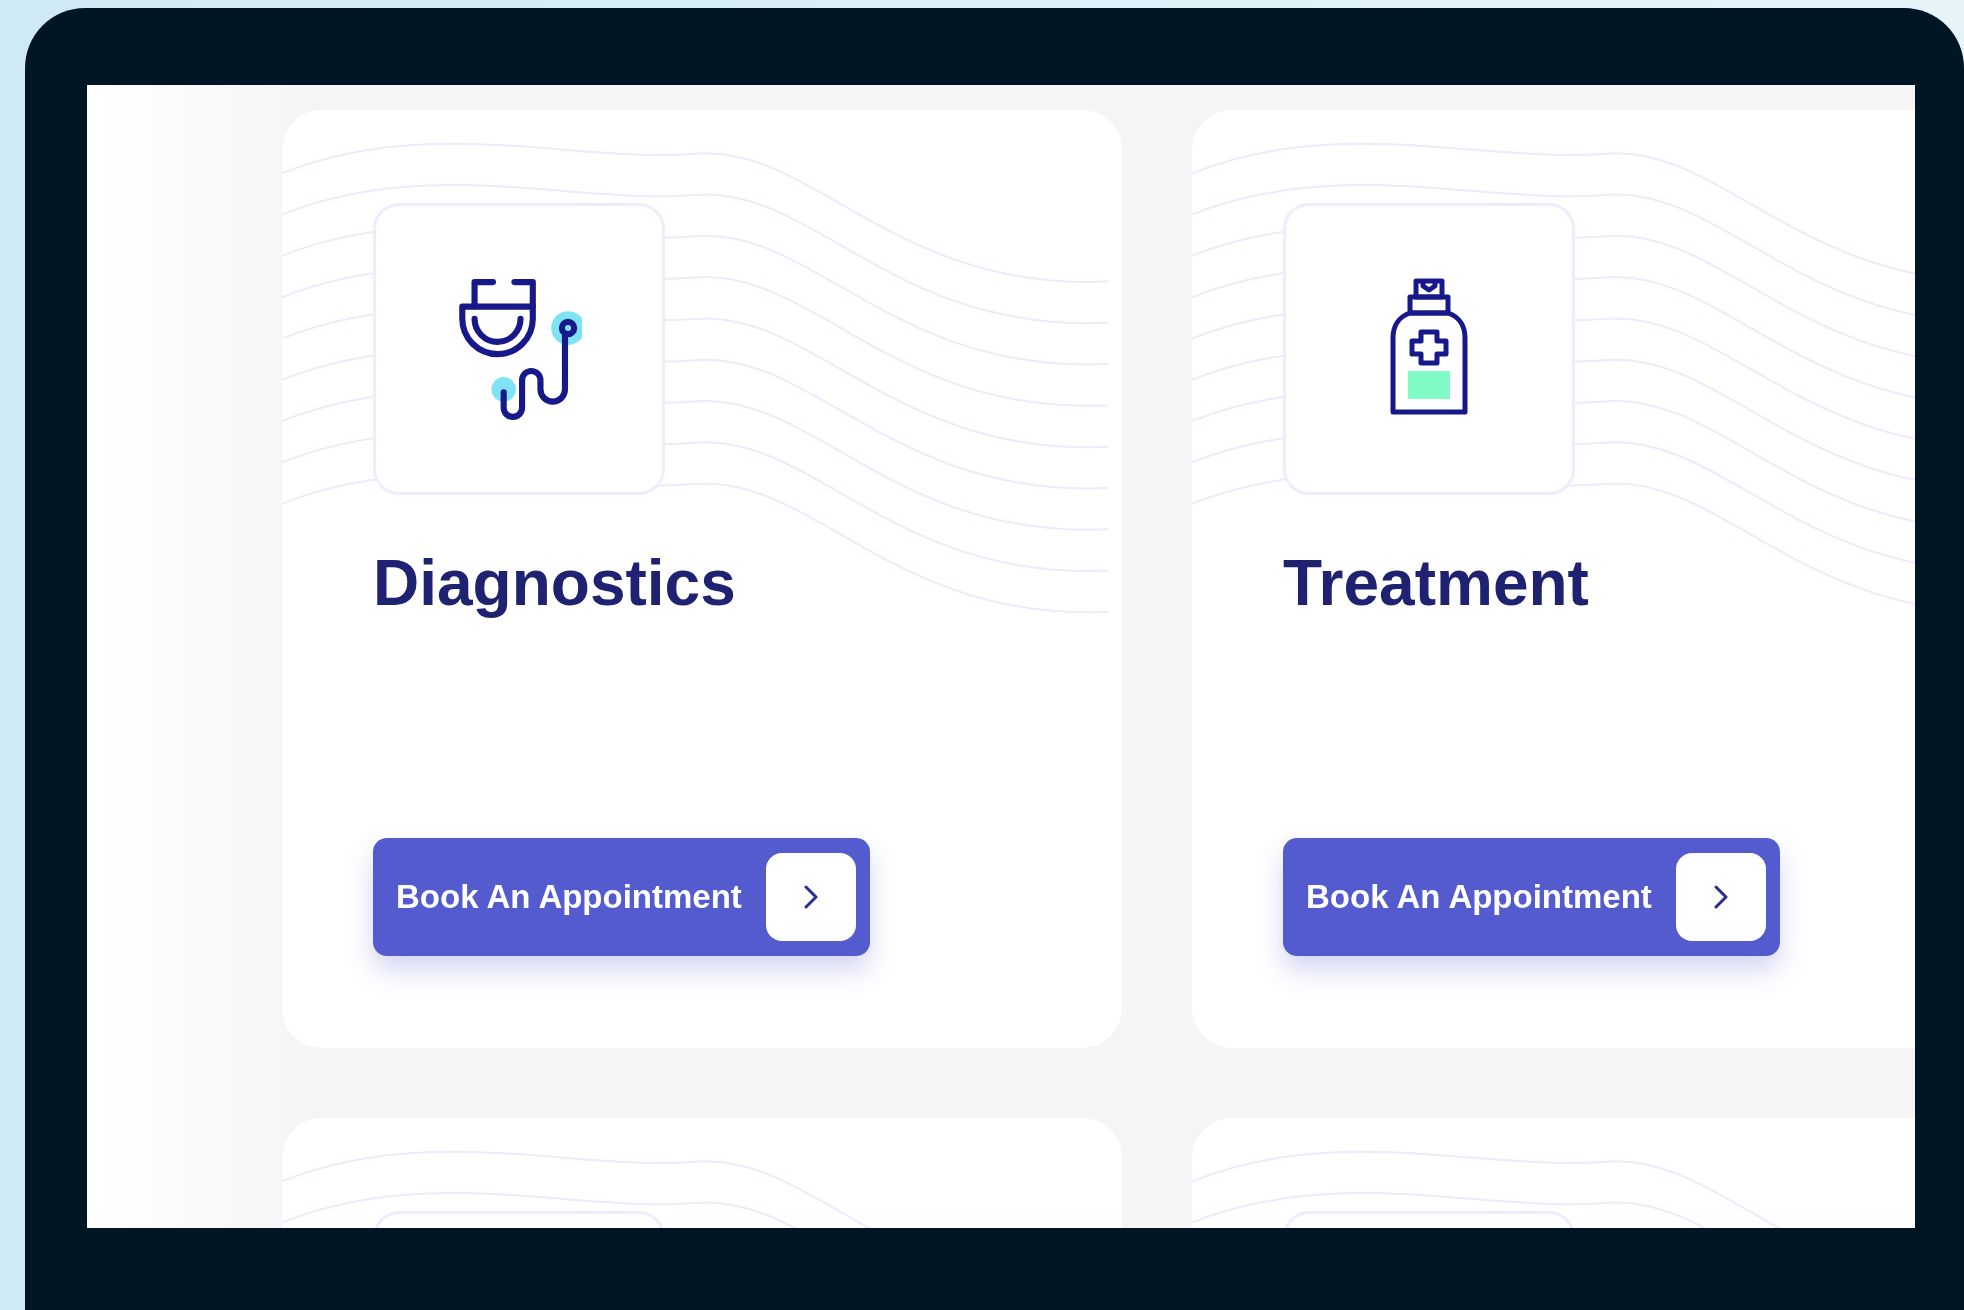 Image resolution: width=1964 pixels, height=1310 pixels. Describe the element at coordinates (1436, 583) in the screenshot. I see `service-title: Treatment` at that location.